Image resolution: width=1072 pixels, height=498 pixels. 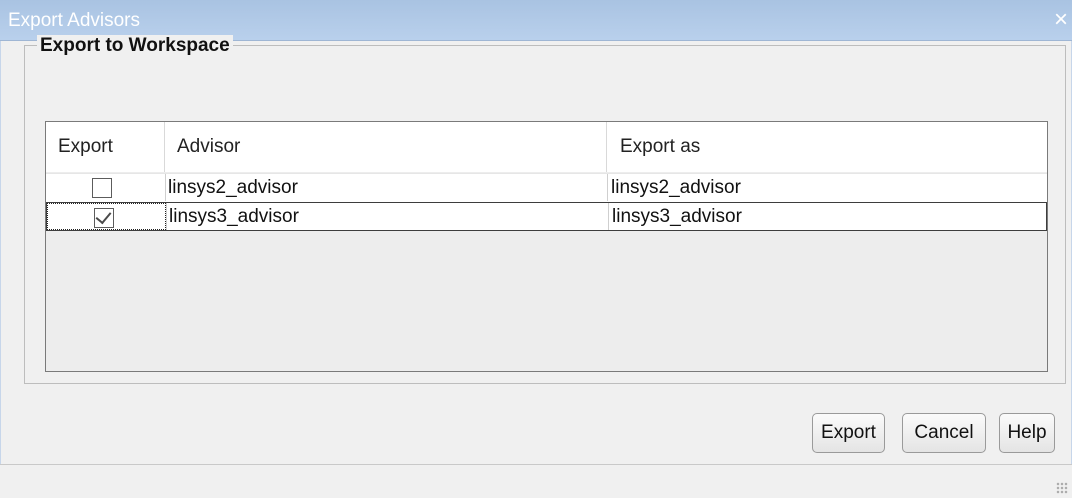 I want to click on table-row: linsys2_advisor linsys2_advisor, so click(x=546, y=187).